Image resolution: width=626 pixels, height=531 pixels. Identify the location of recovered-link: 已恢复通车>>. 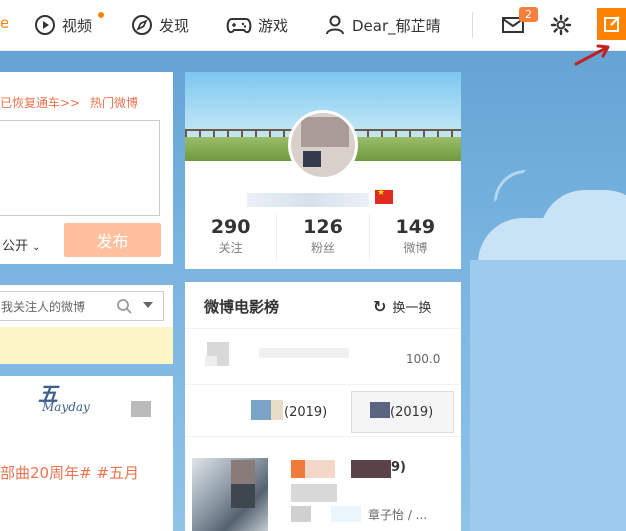
(40, 103).